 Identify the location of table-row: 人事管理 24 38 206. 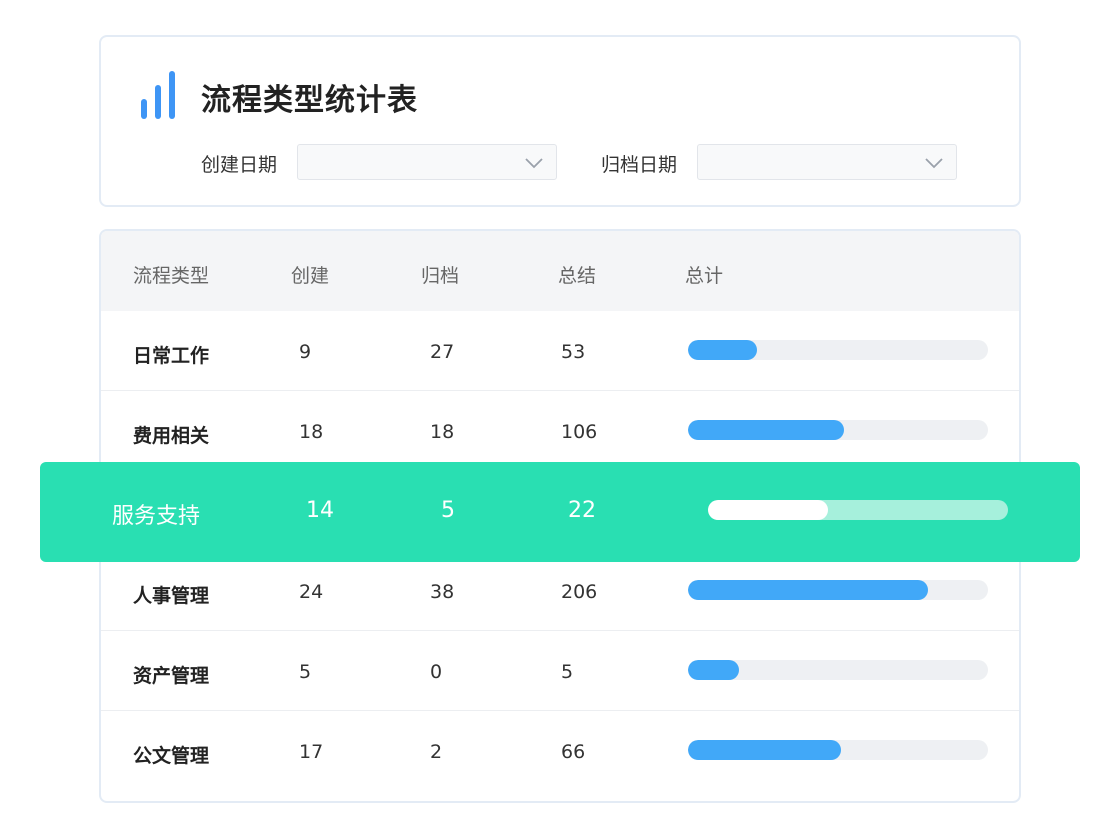
(560, 591).